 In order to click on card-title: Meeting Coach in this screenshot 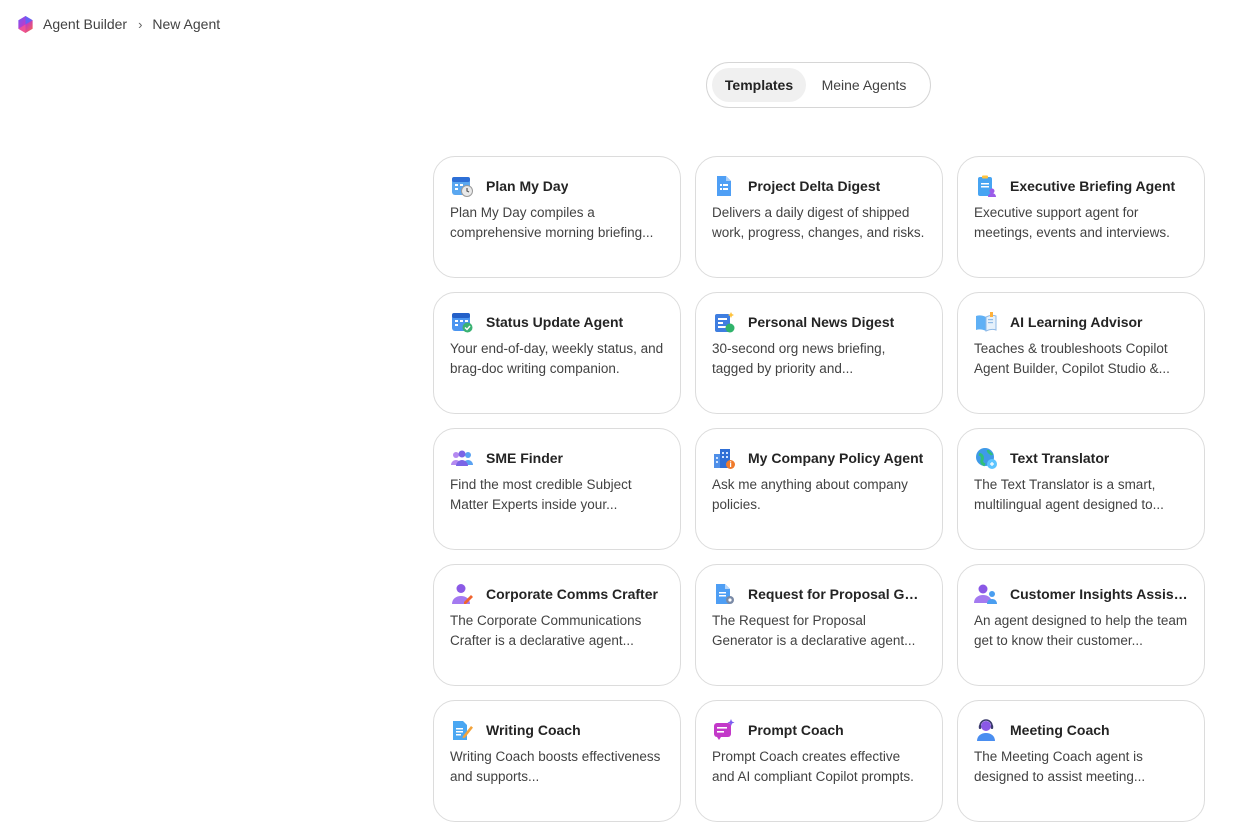, I will do `click(1060, 730)`.